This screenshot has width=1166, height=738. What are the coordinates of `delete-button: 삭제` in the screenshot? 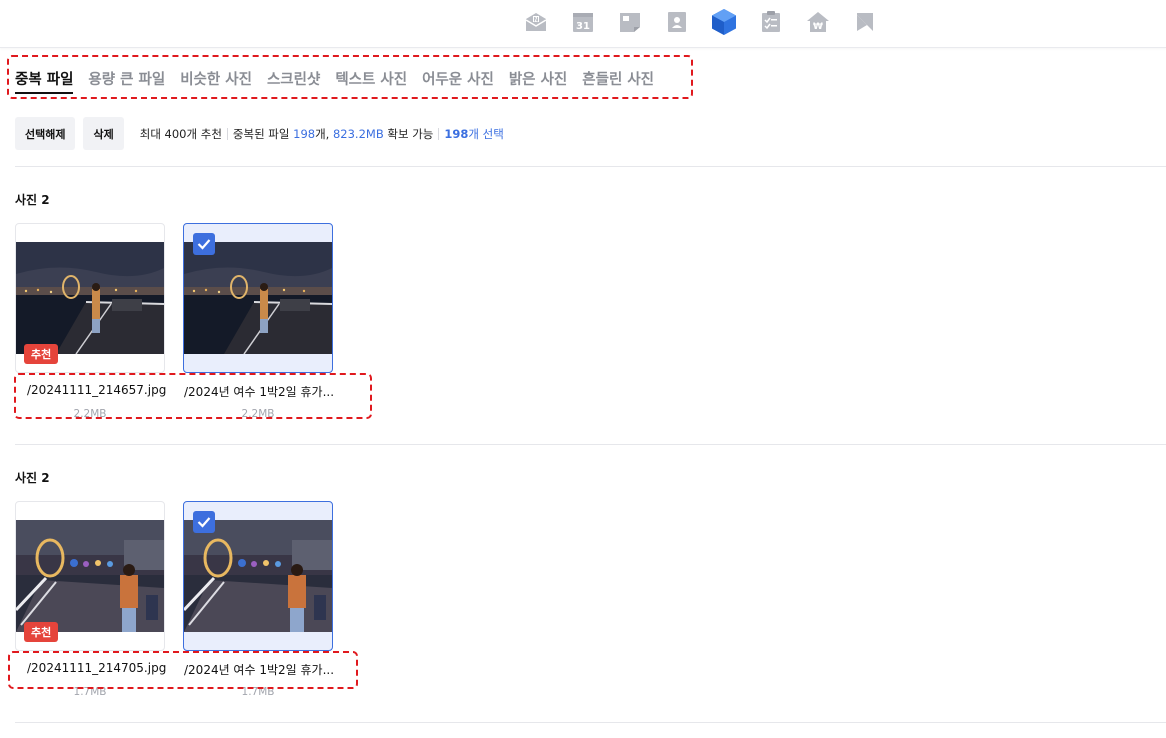 It's located at (103, 133).